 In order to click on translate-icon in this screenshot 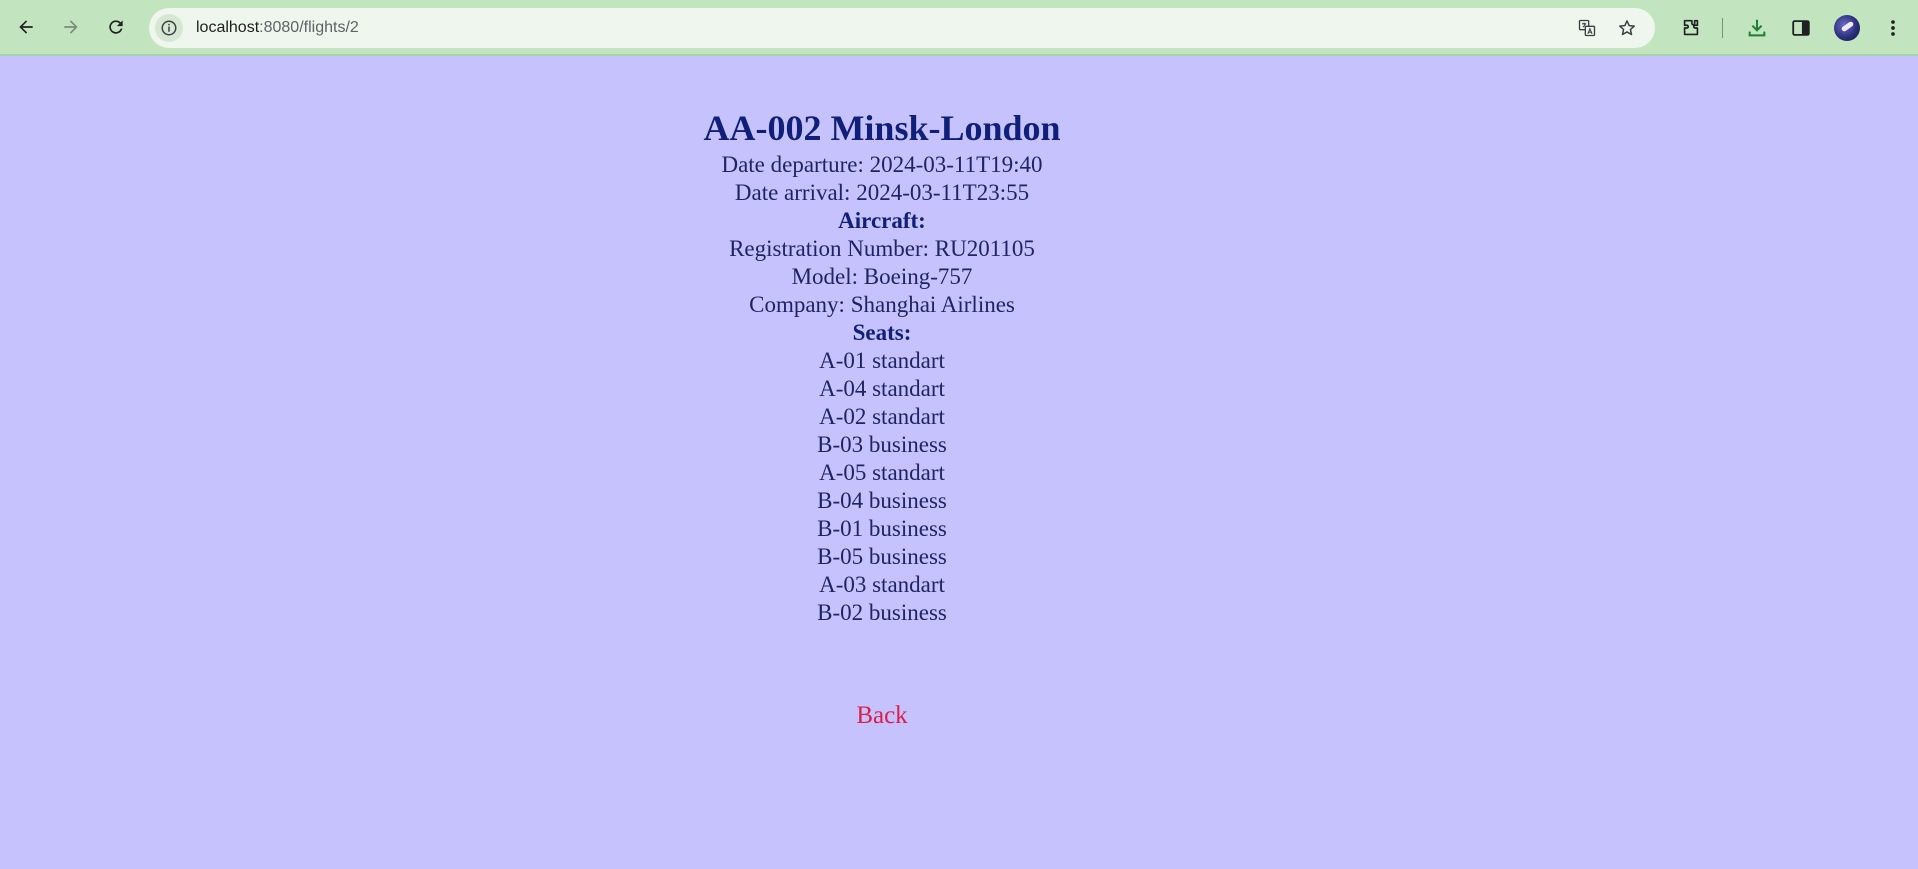, I will do `click(1587, 28)`.